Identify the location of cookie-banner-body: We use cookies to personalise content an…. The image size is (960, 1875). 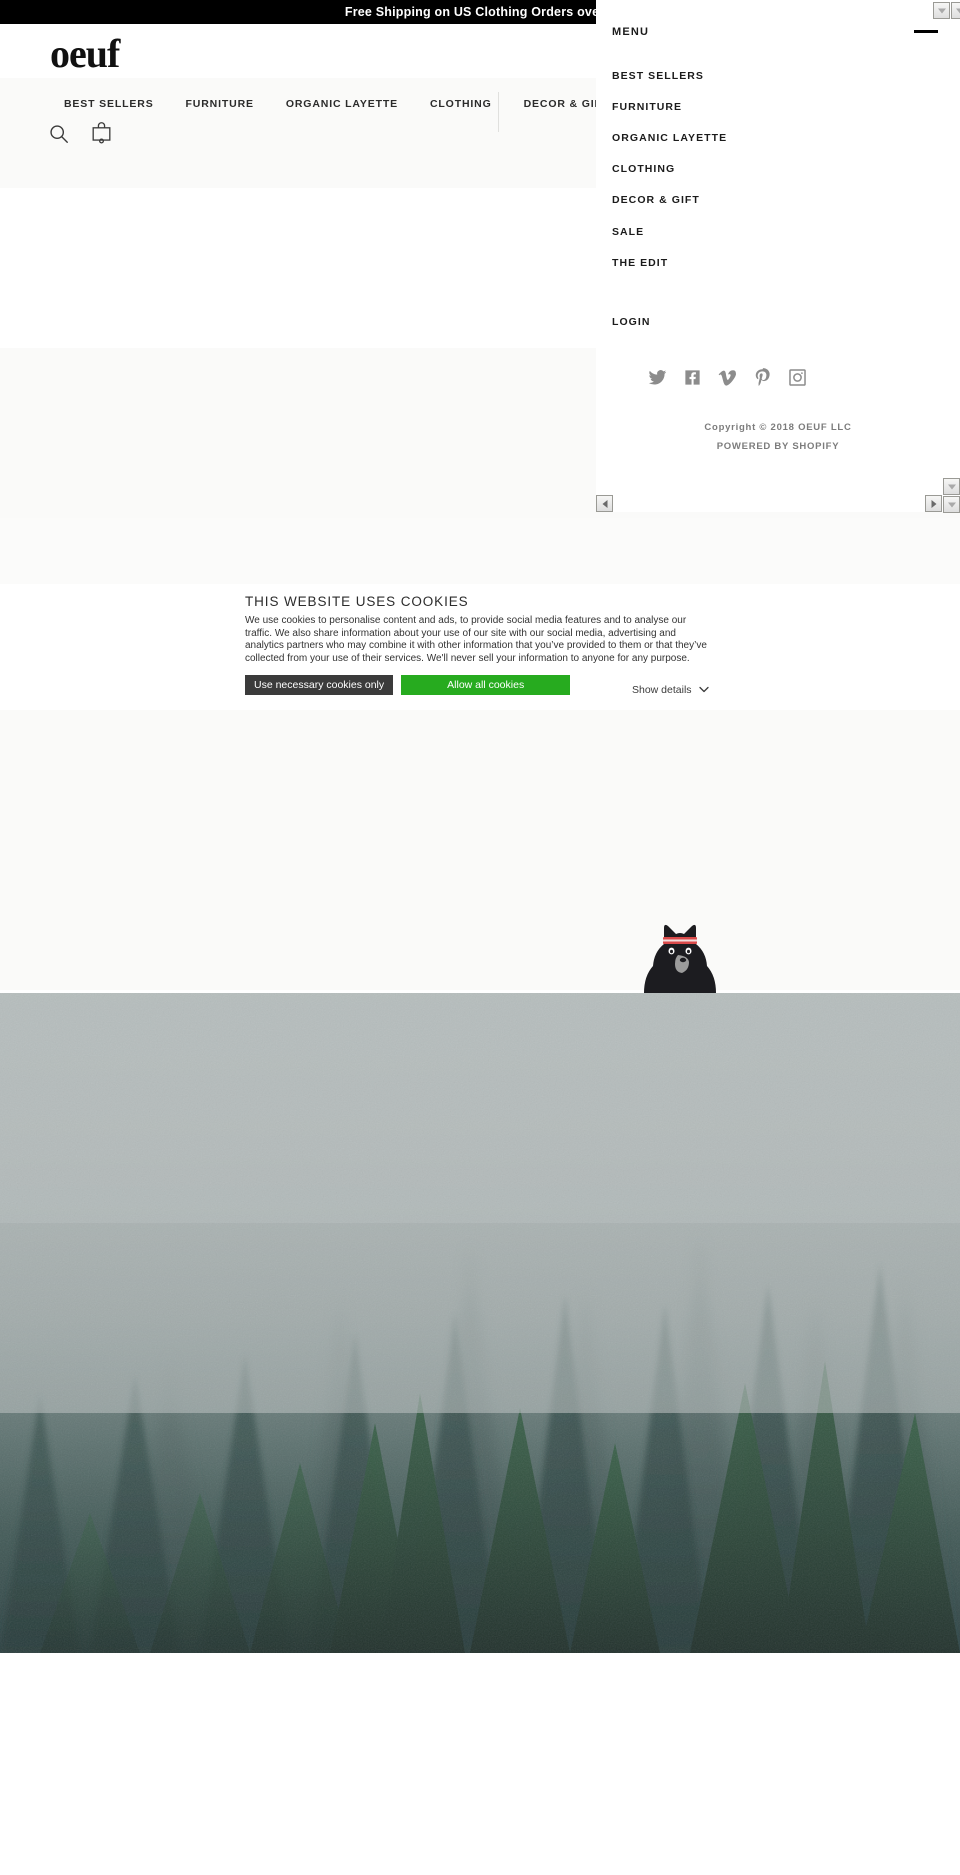
(476, 639).